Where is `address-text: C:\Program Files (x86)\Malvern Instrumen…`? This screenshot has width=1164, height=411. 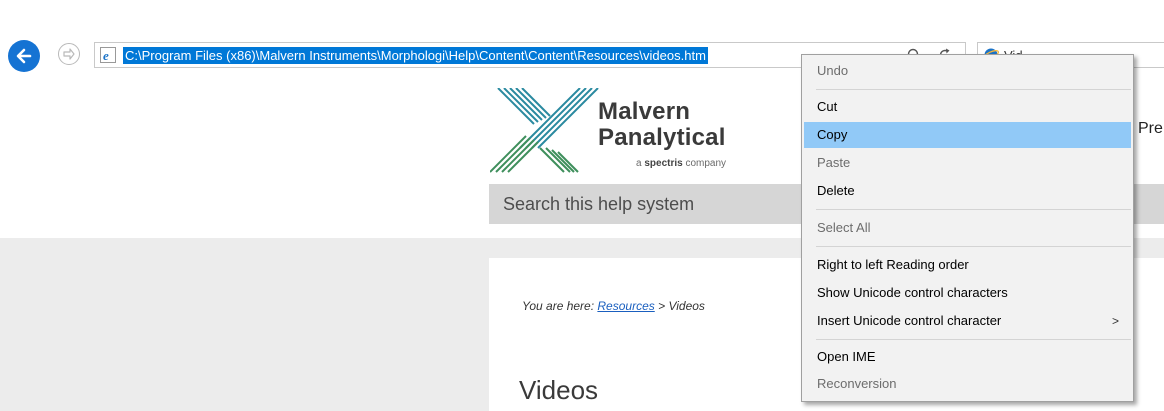 address-text: C:\Program Files (x86)\Malvern Instrumen… is located at coordinates (415, 55).